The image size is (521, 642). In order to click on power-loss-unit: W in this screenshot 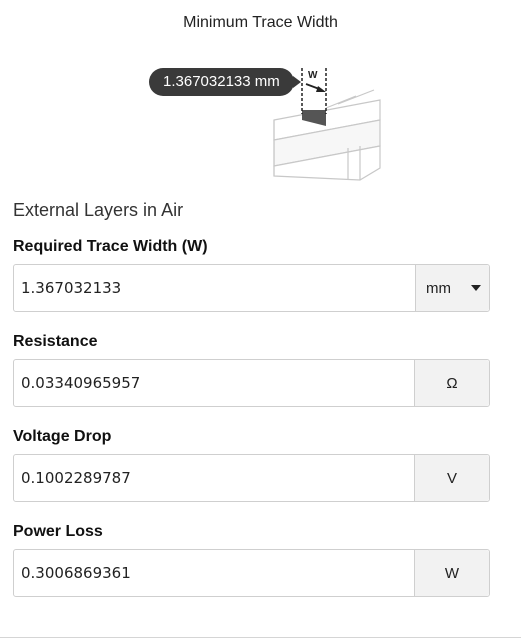, I will do `click(451, 573)`.